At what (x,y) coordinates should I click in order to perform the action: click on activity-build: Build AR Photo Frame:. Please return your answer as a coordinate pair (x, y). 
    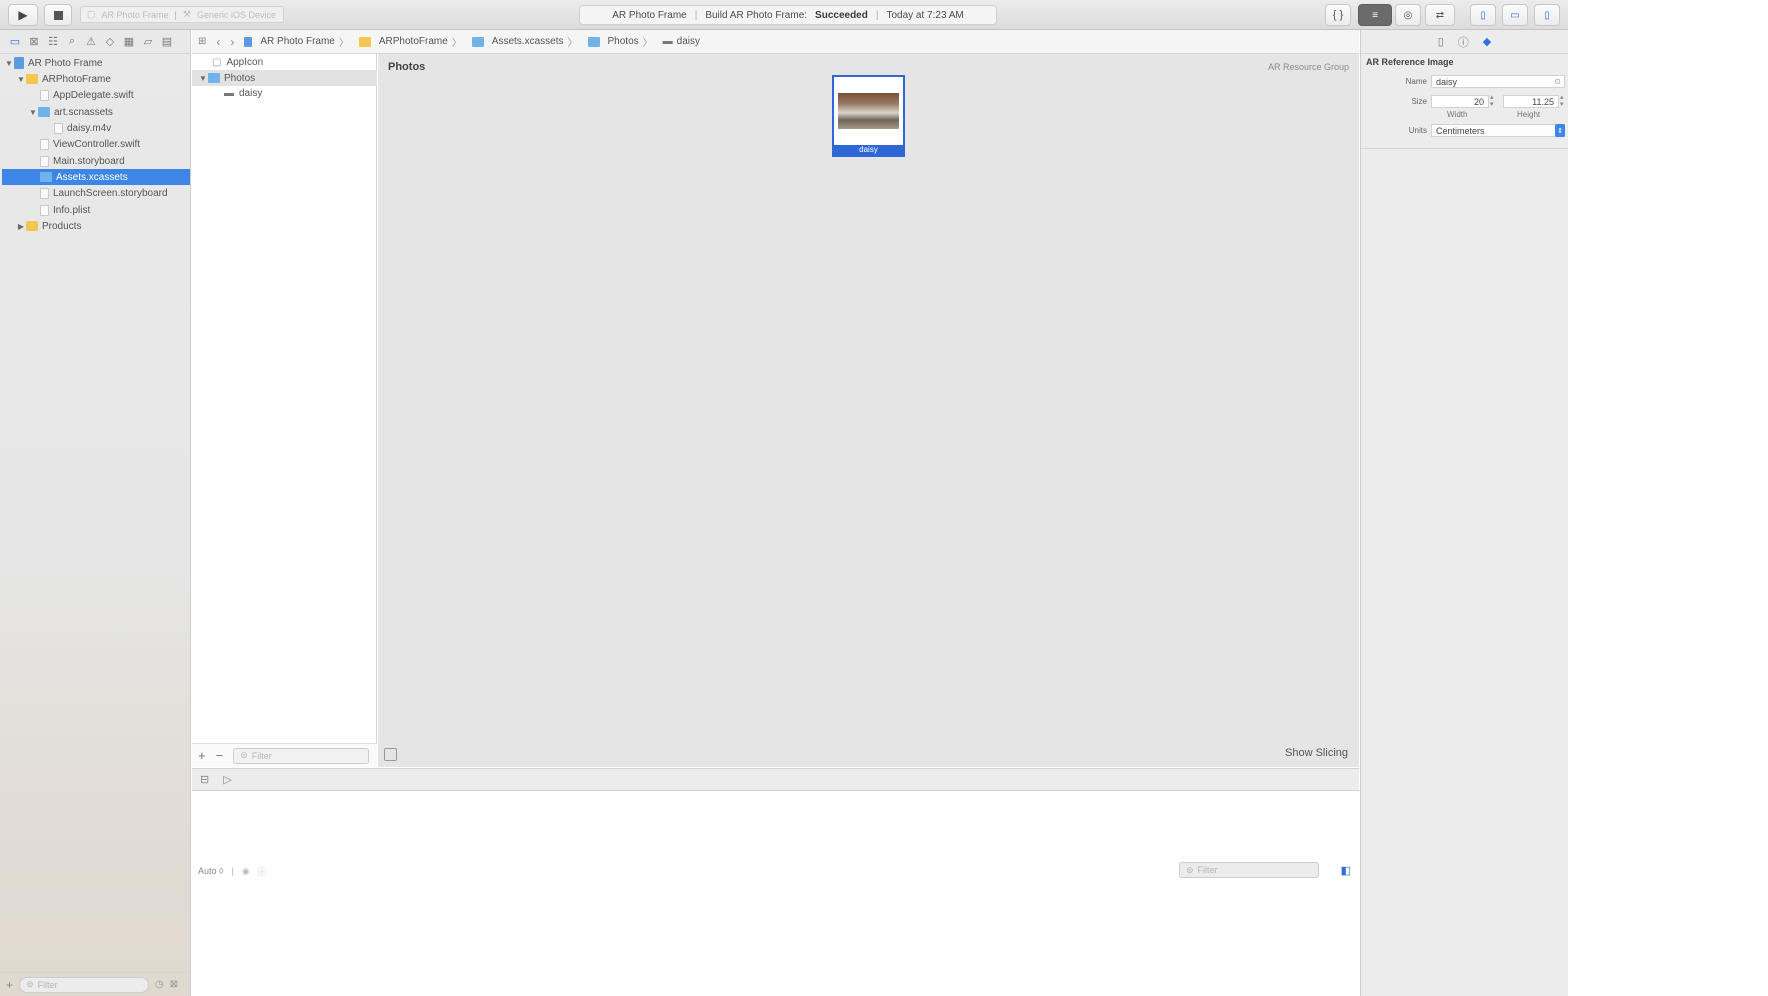
    Looking at the image, I should click on (756, 15).